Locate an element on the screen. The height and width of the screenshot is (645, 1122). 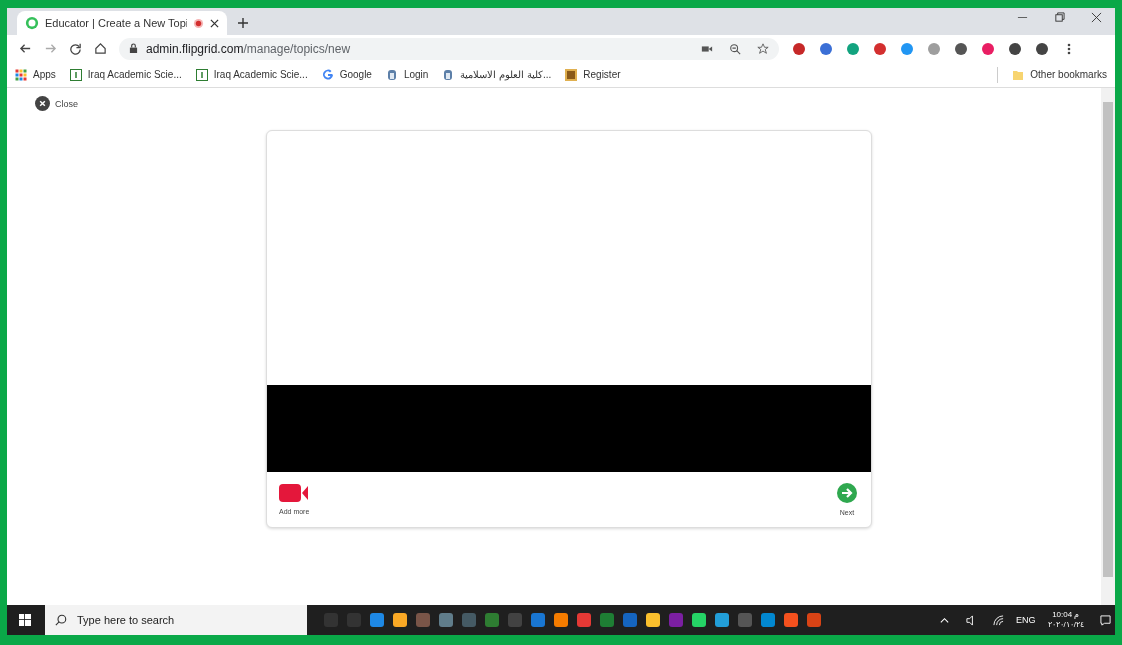
bookmark: Google is located at coordinates (346, 74).